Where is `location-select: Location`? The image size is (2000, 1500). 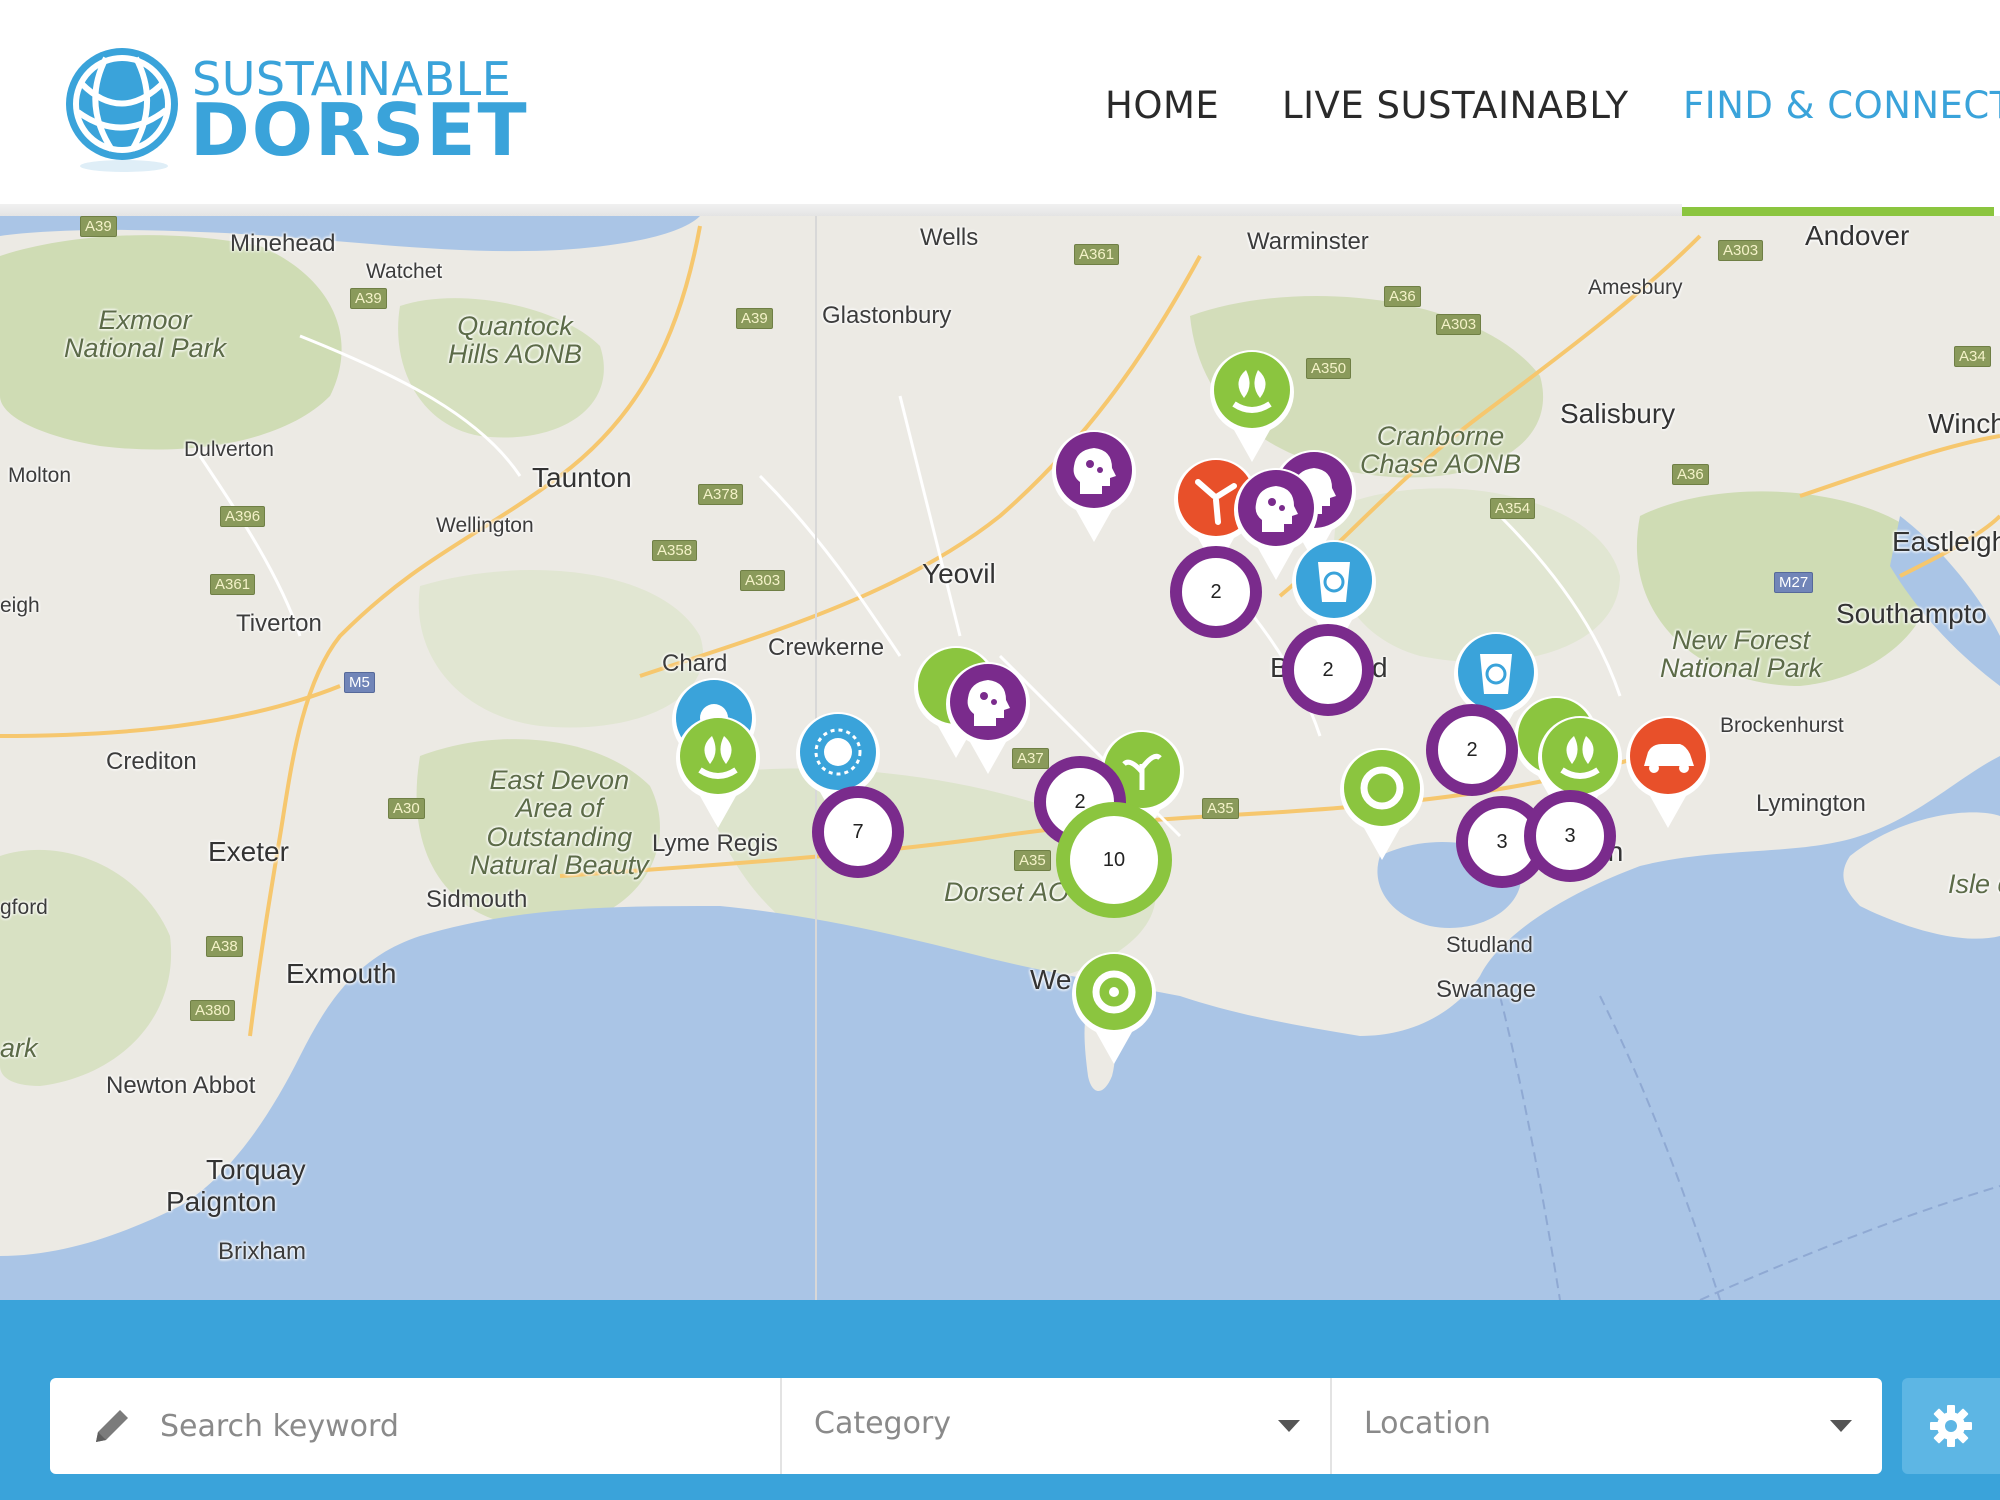 location-select: Location is located at coordinates (1607, 1426).